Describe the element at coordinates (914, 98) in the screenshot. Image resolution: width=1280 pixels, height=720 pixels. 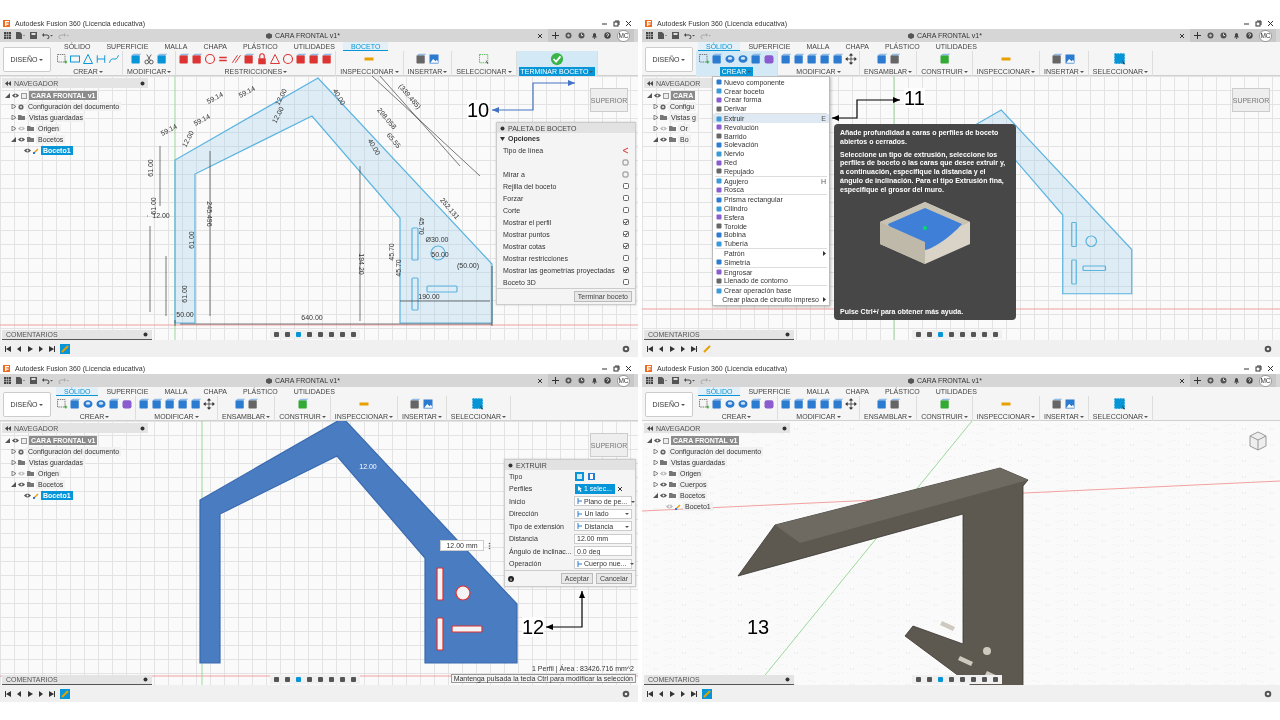
I see `step-number: 11` at that location.